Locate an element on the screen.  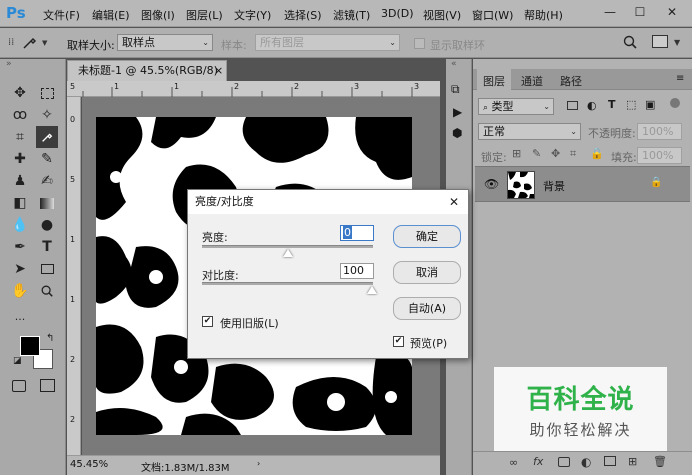
show-ring-checkbox is located at coordinates (419, 43).